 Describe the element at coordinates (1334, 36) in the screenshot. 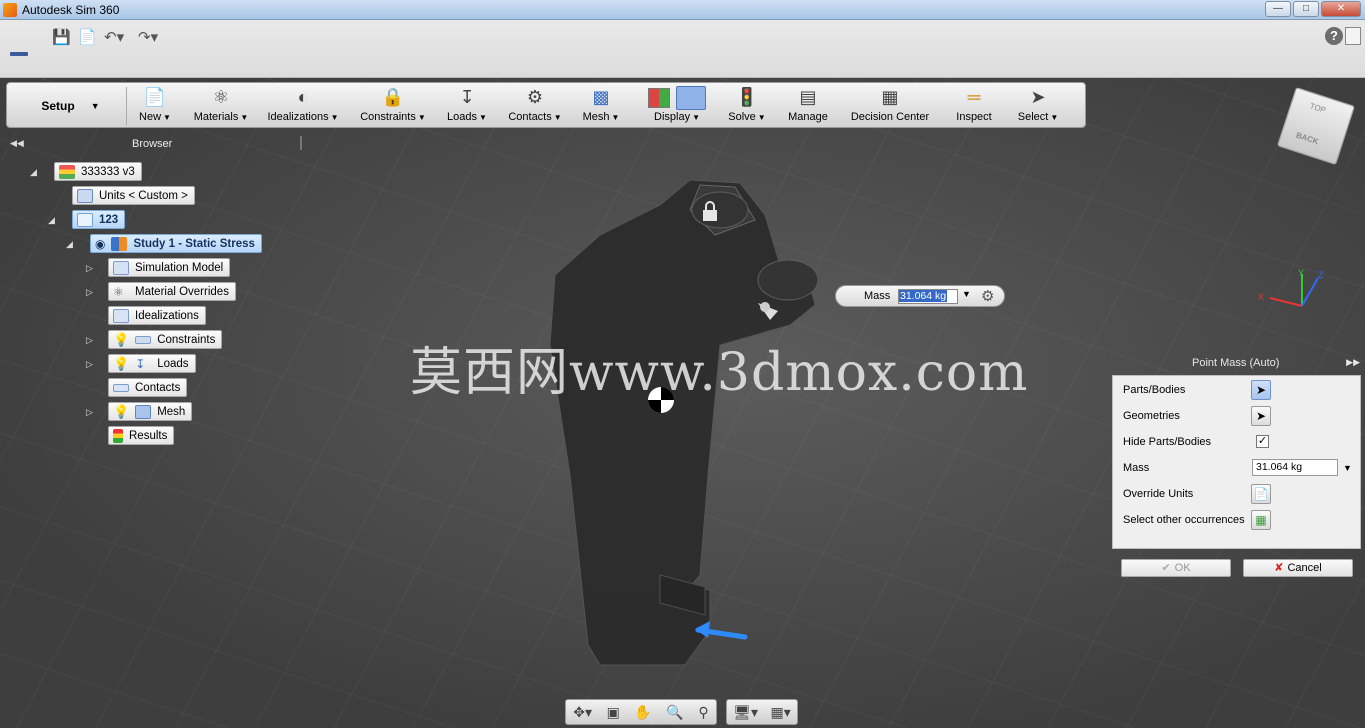

I see `help-icon: ?` at that location.